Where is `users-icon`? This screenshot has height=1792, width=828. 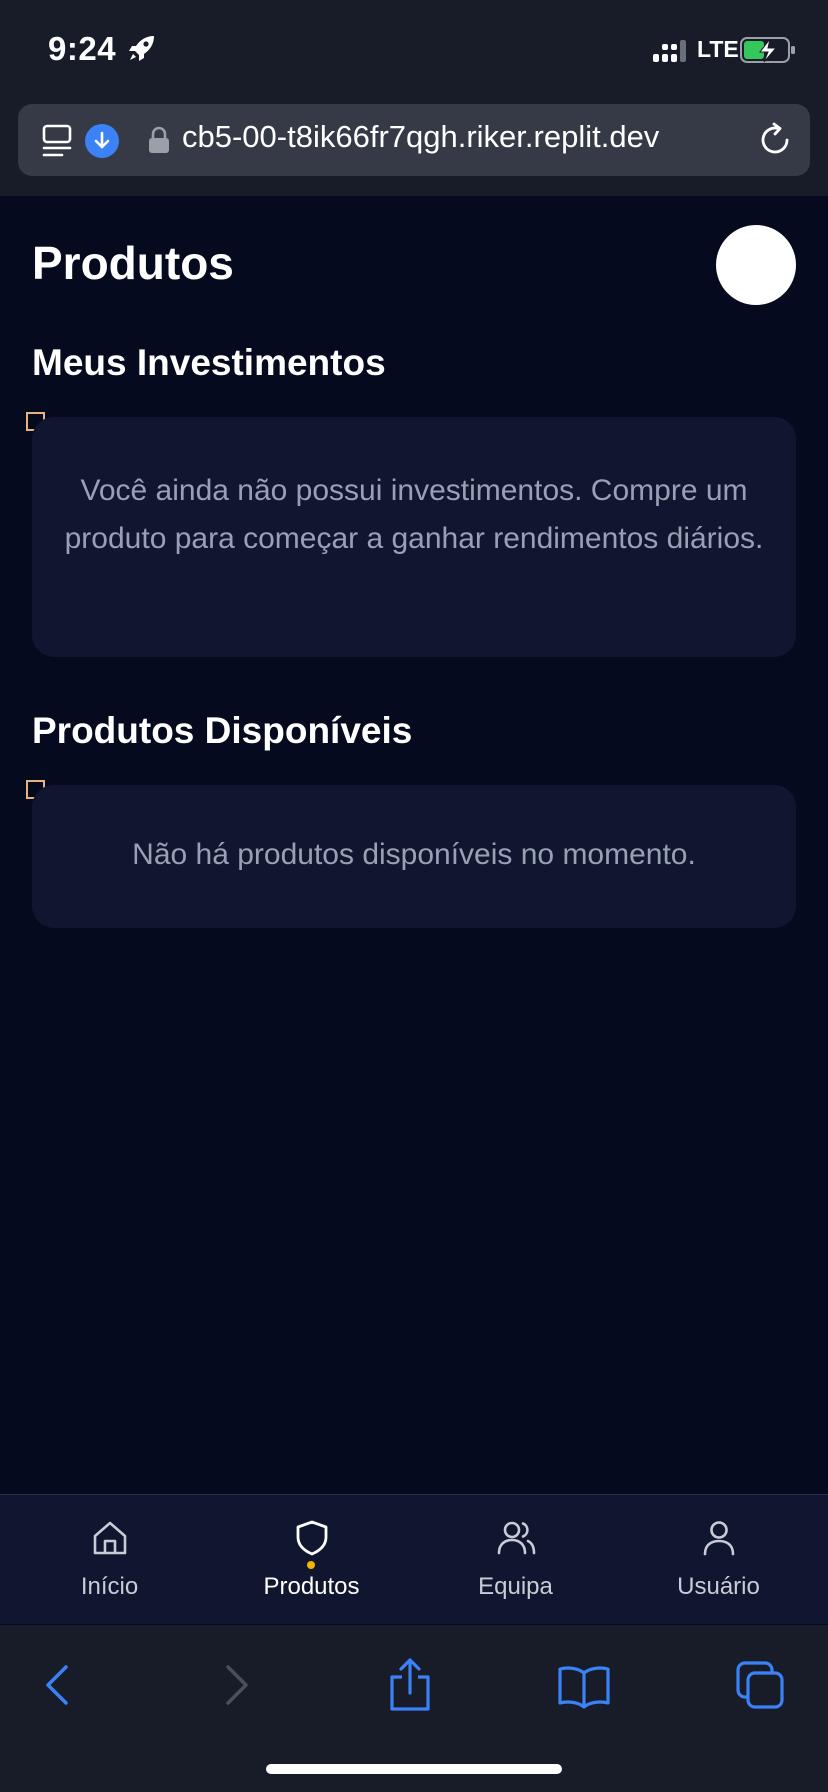 users-icon is located at coordinates (516, 1538).